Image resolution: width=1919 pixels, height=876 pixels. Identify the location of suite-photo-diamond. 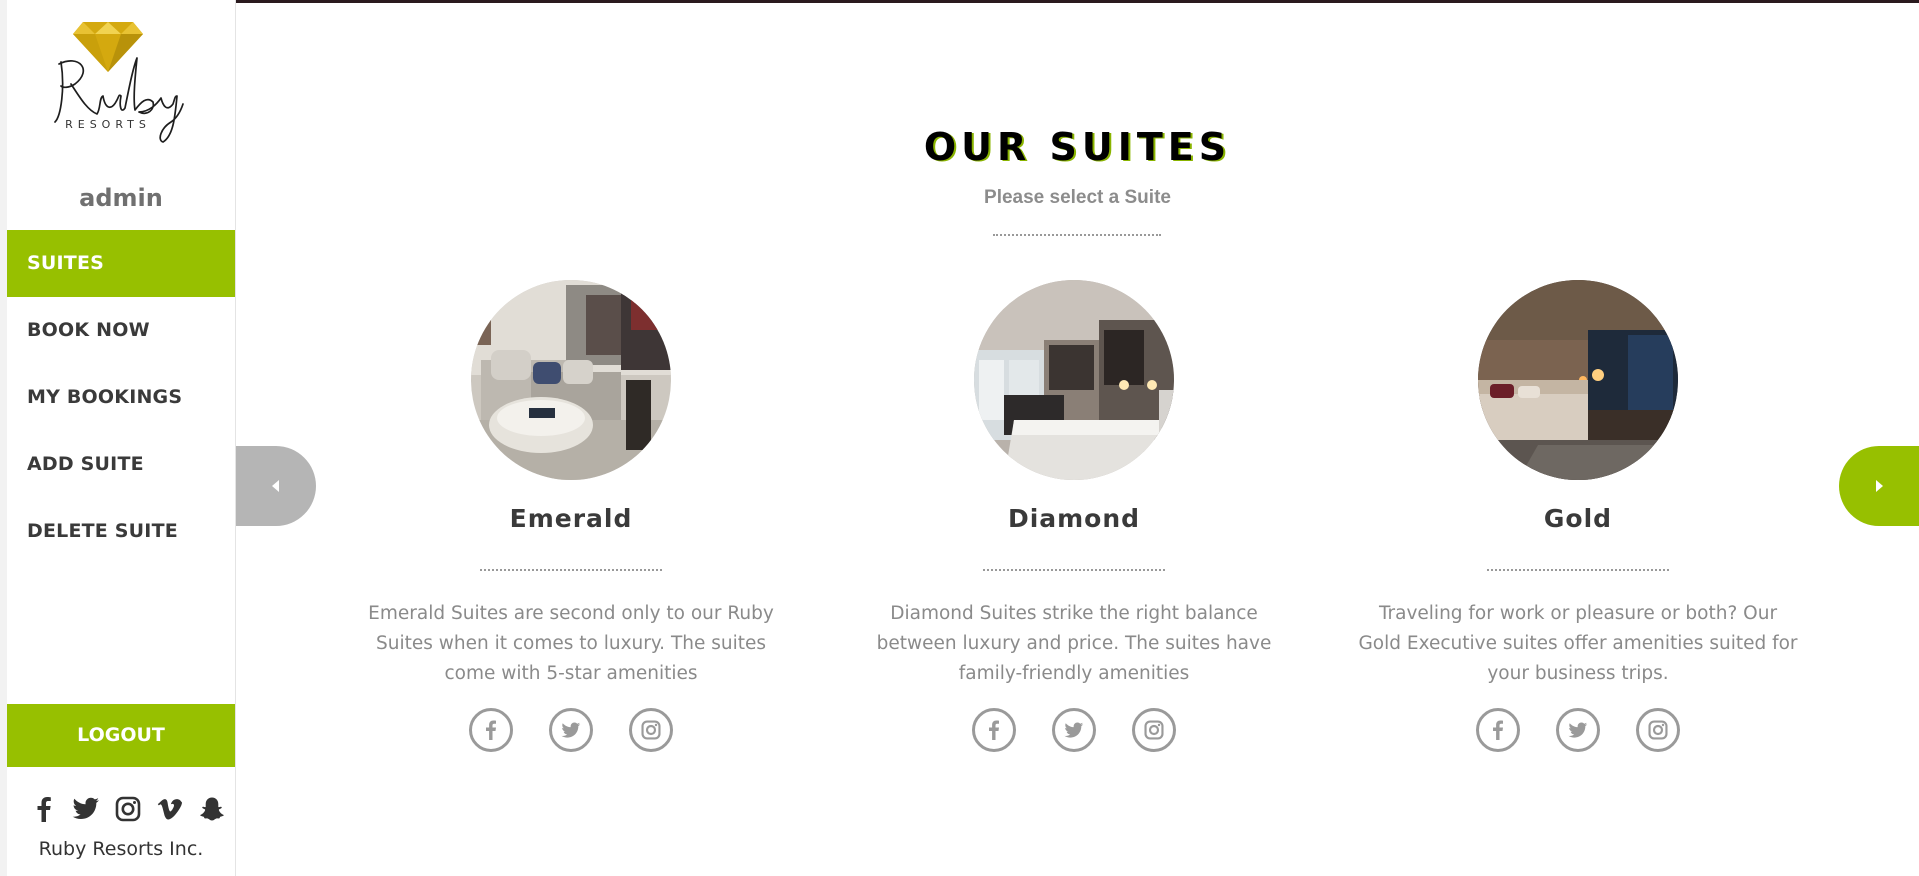
(1074, 380).